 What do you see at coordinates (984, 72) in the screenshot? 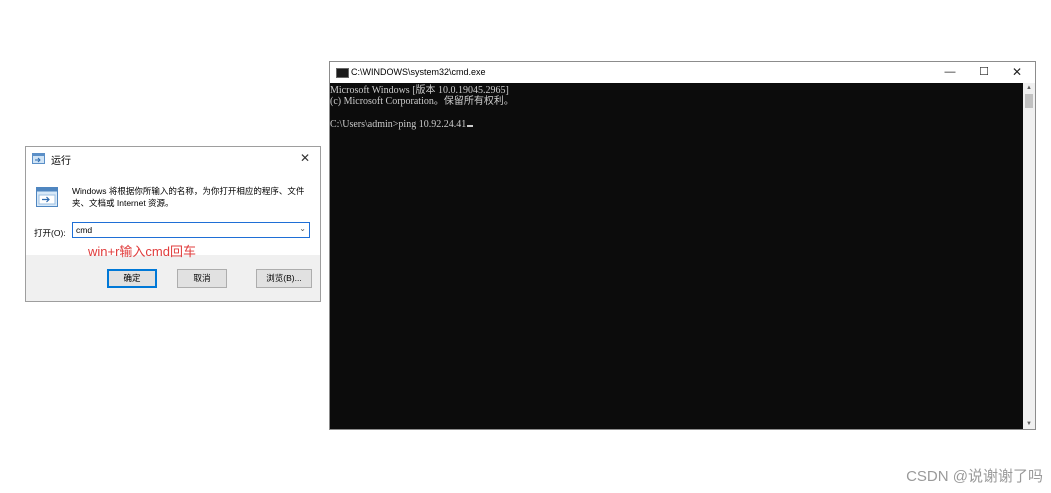
I see `maximize-icon: ☐` at bounding box center [984, 72].